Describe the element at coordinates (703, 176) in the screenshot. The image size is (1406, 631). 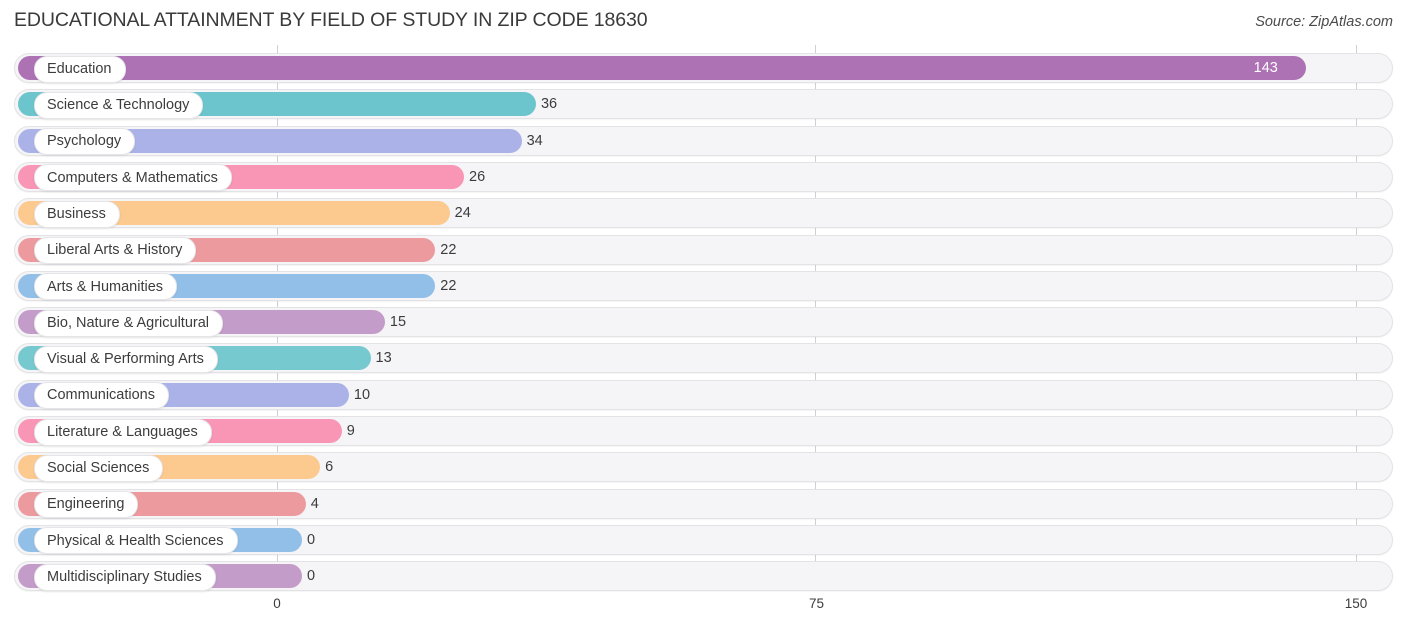
I see `bar-row: Computers & Mathematics 26` at that location.